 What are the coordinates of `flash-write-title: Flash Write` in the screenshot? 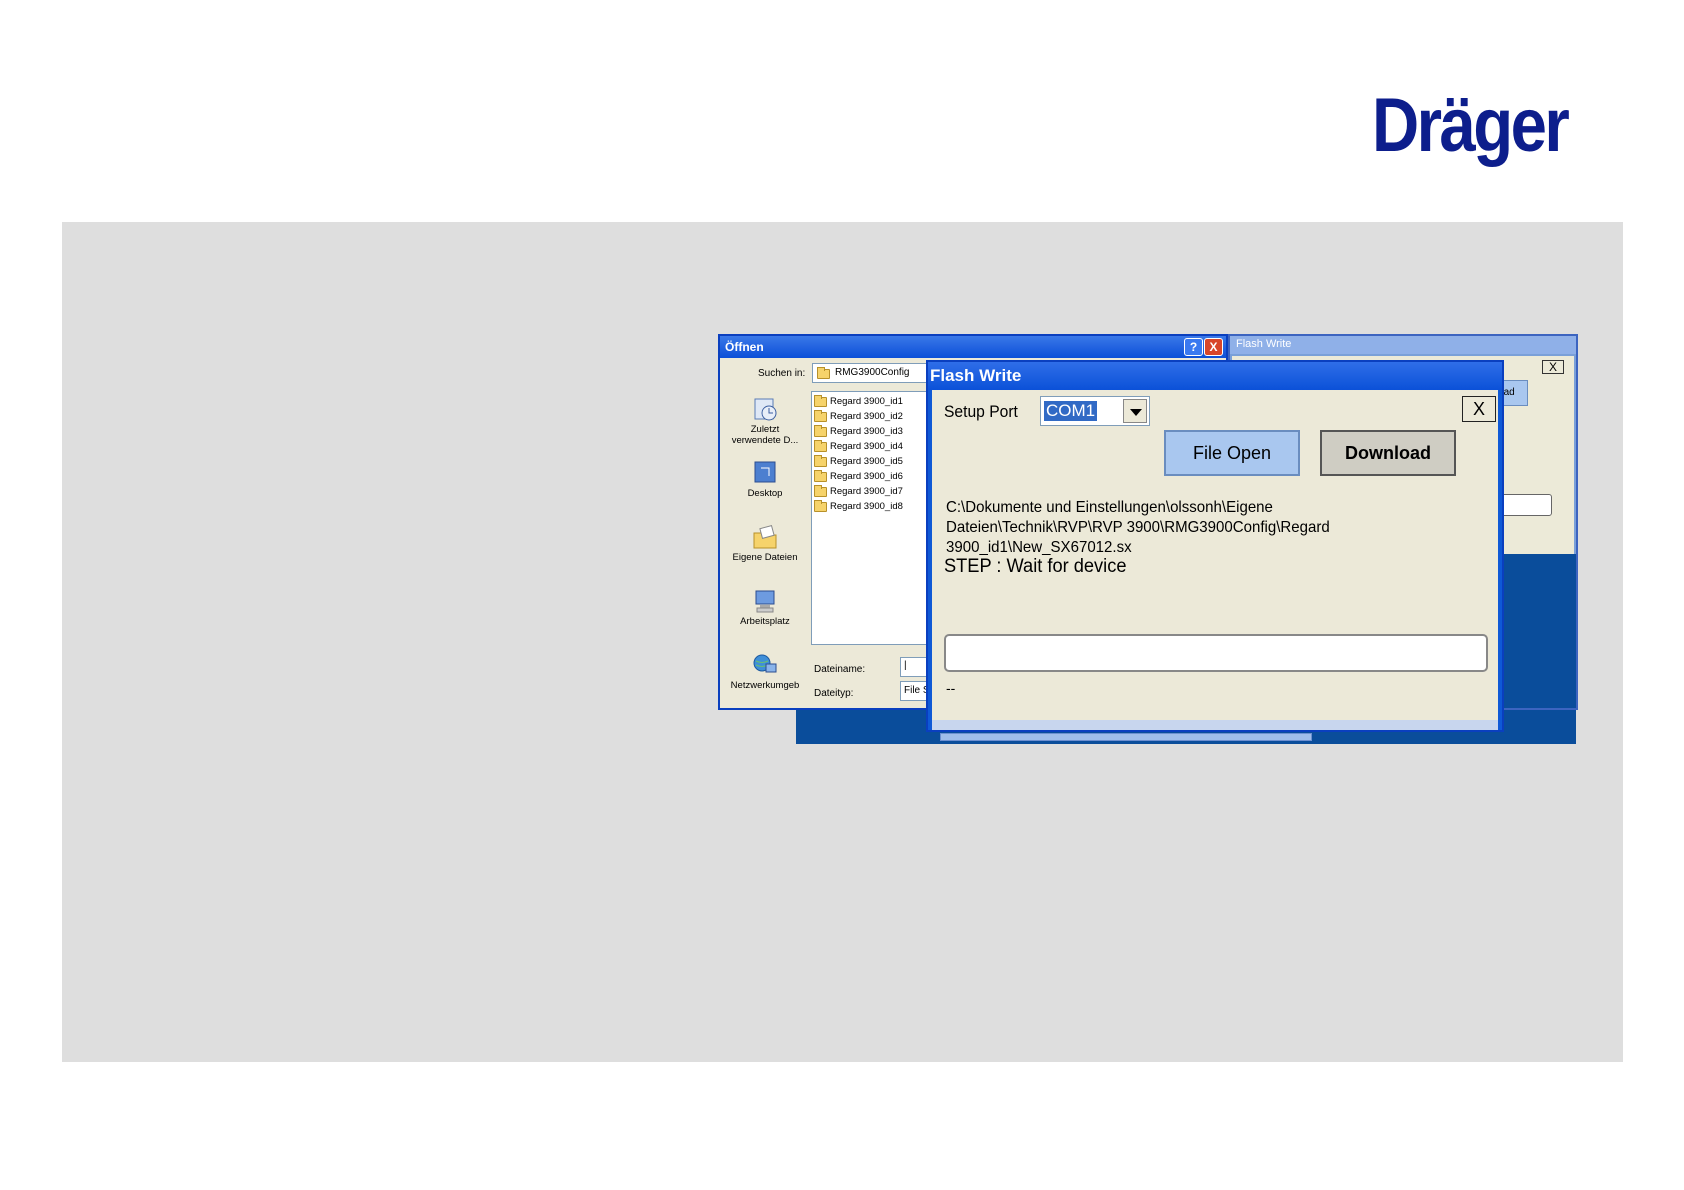 It's located at (1215, 376).